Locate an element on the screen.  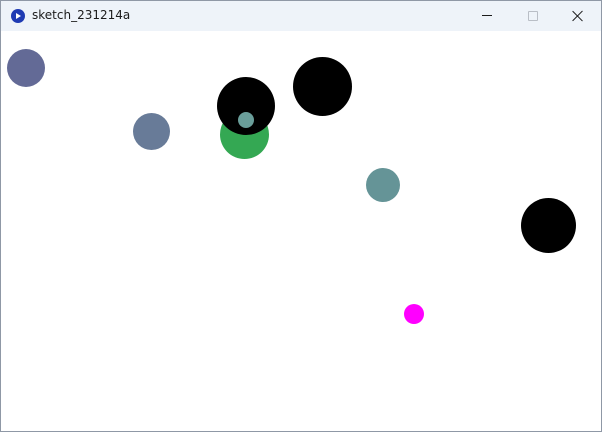
circle-slate is located at coordinates (151, 131).